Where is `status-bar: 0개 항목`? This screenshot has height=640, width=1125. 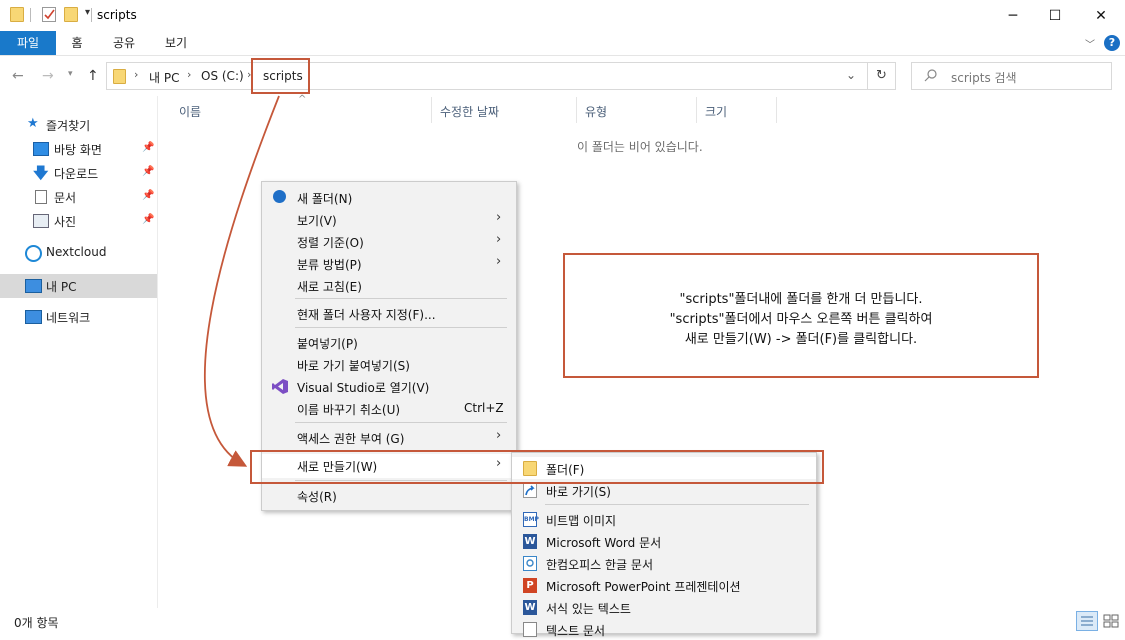
status-bar: 0개 항목 is located at coordinates (562, 621).